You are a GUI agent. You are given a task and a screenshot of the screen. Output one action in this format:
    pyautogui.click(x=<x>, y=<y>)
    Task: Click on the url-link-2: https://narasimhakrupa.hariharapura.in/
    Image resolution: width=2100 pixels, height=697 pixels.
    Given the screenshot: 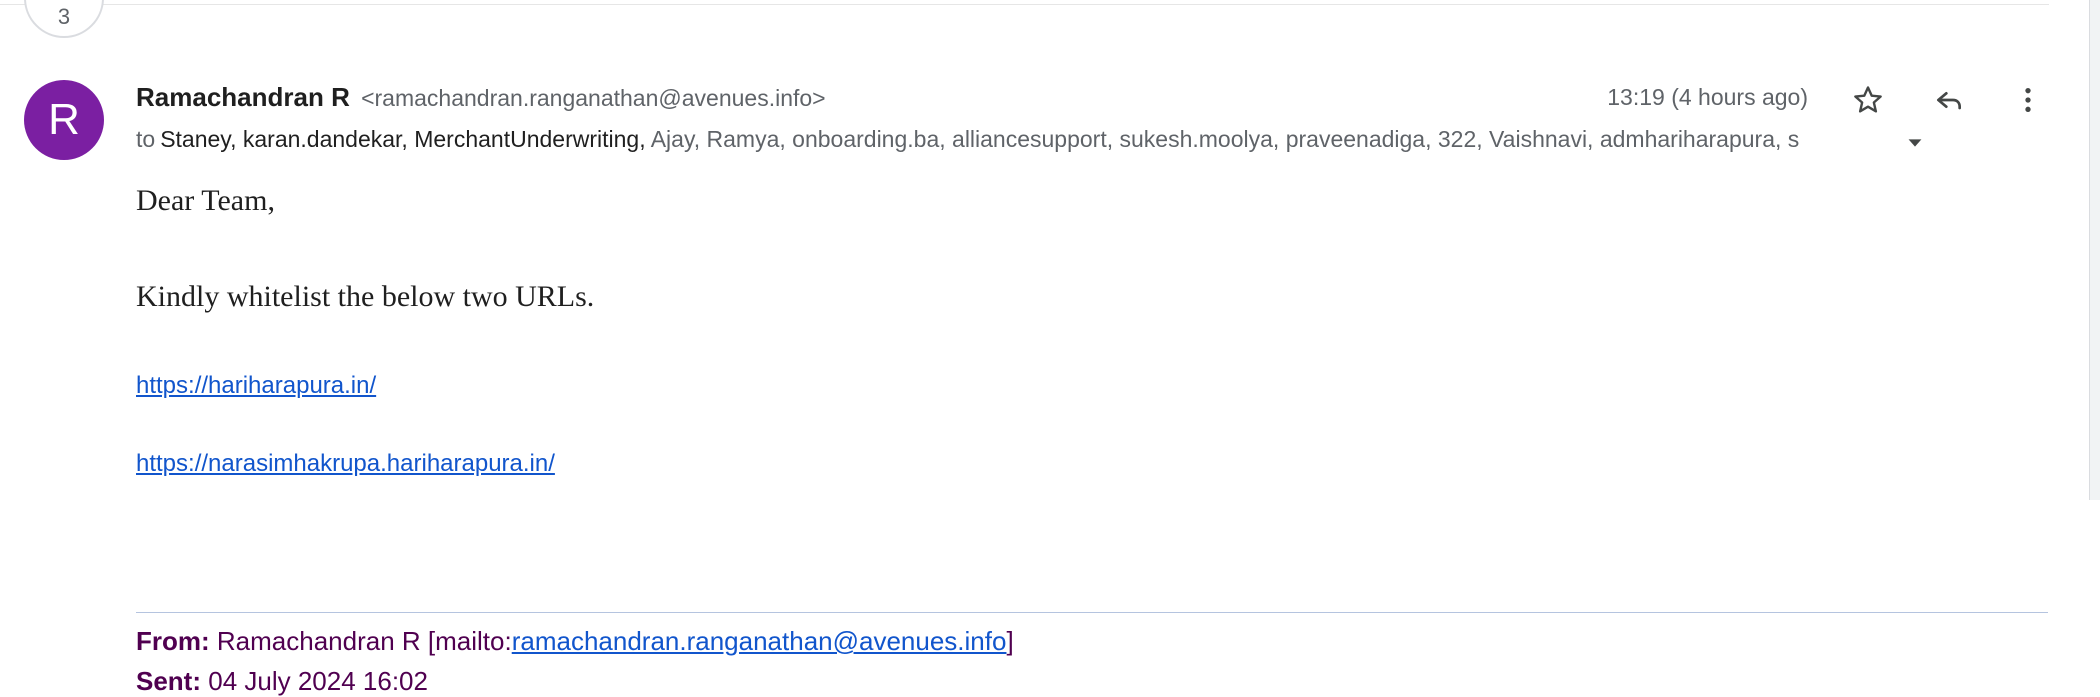 What is the action you would take?
    pyautogui.click(x=345, y=464)
    